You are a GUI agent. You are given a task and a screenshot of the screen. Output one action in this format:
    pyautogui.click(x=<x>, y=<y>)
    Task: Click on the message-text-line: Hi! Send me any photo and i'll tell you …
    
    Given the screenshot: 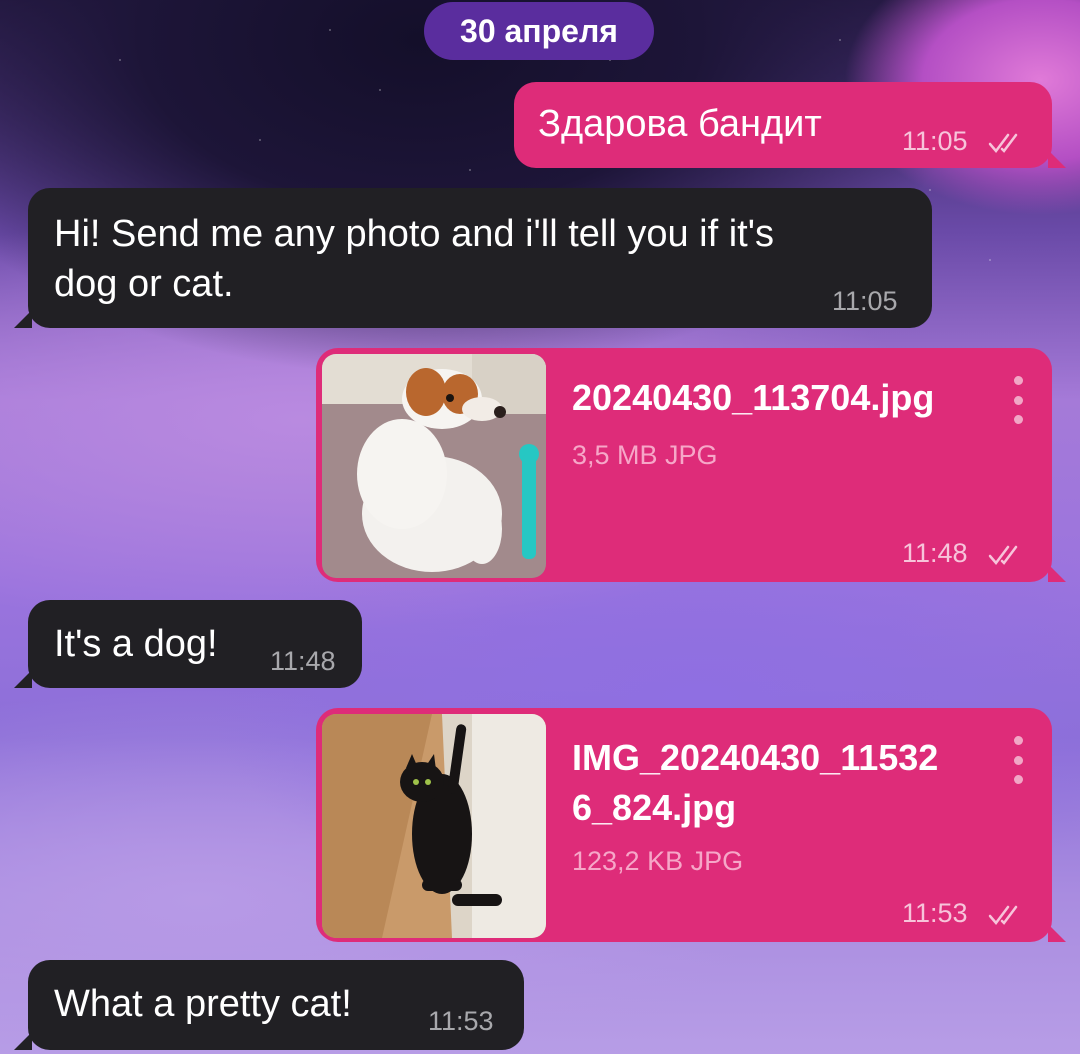 What is the action you would take?
    pyautogui.click(x=414, y=234)
    